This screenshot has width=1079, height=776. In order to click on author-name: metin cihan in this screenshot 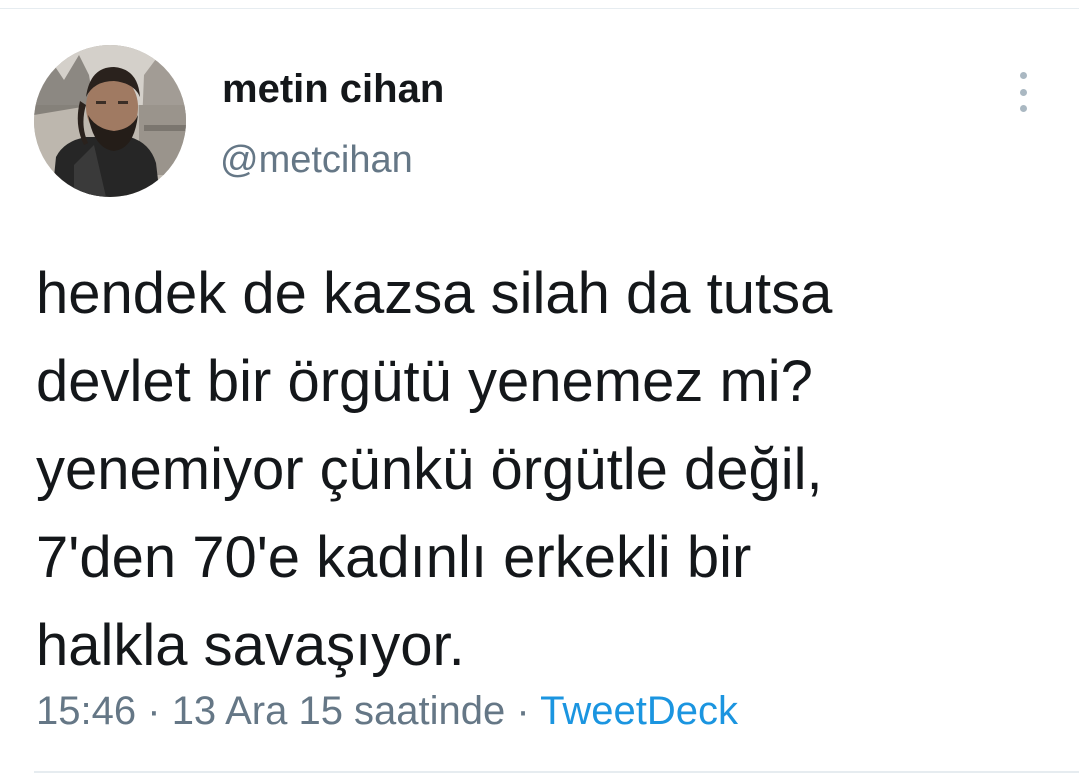, I will do `click(333, 89)`.